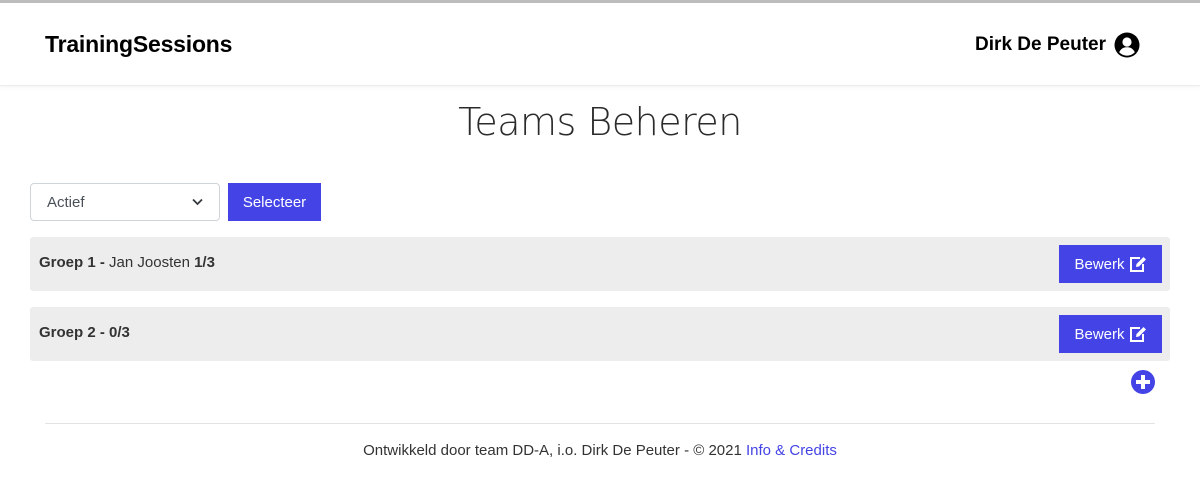 The image size is (1200, 482). I want to click on info-credits-link: Info & Credits, so click(791, 450).